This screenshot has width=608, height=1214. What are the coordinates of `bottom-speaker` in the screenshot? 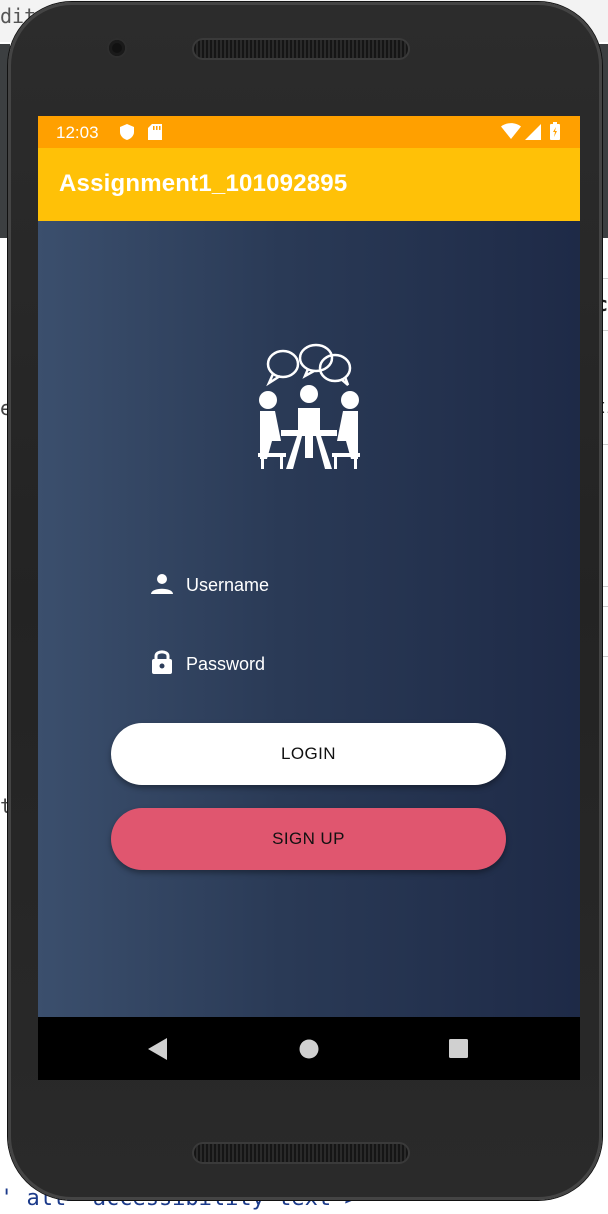 It's located at (301, 1153).